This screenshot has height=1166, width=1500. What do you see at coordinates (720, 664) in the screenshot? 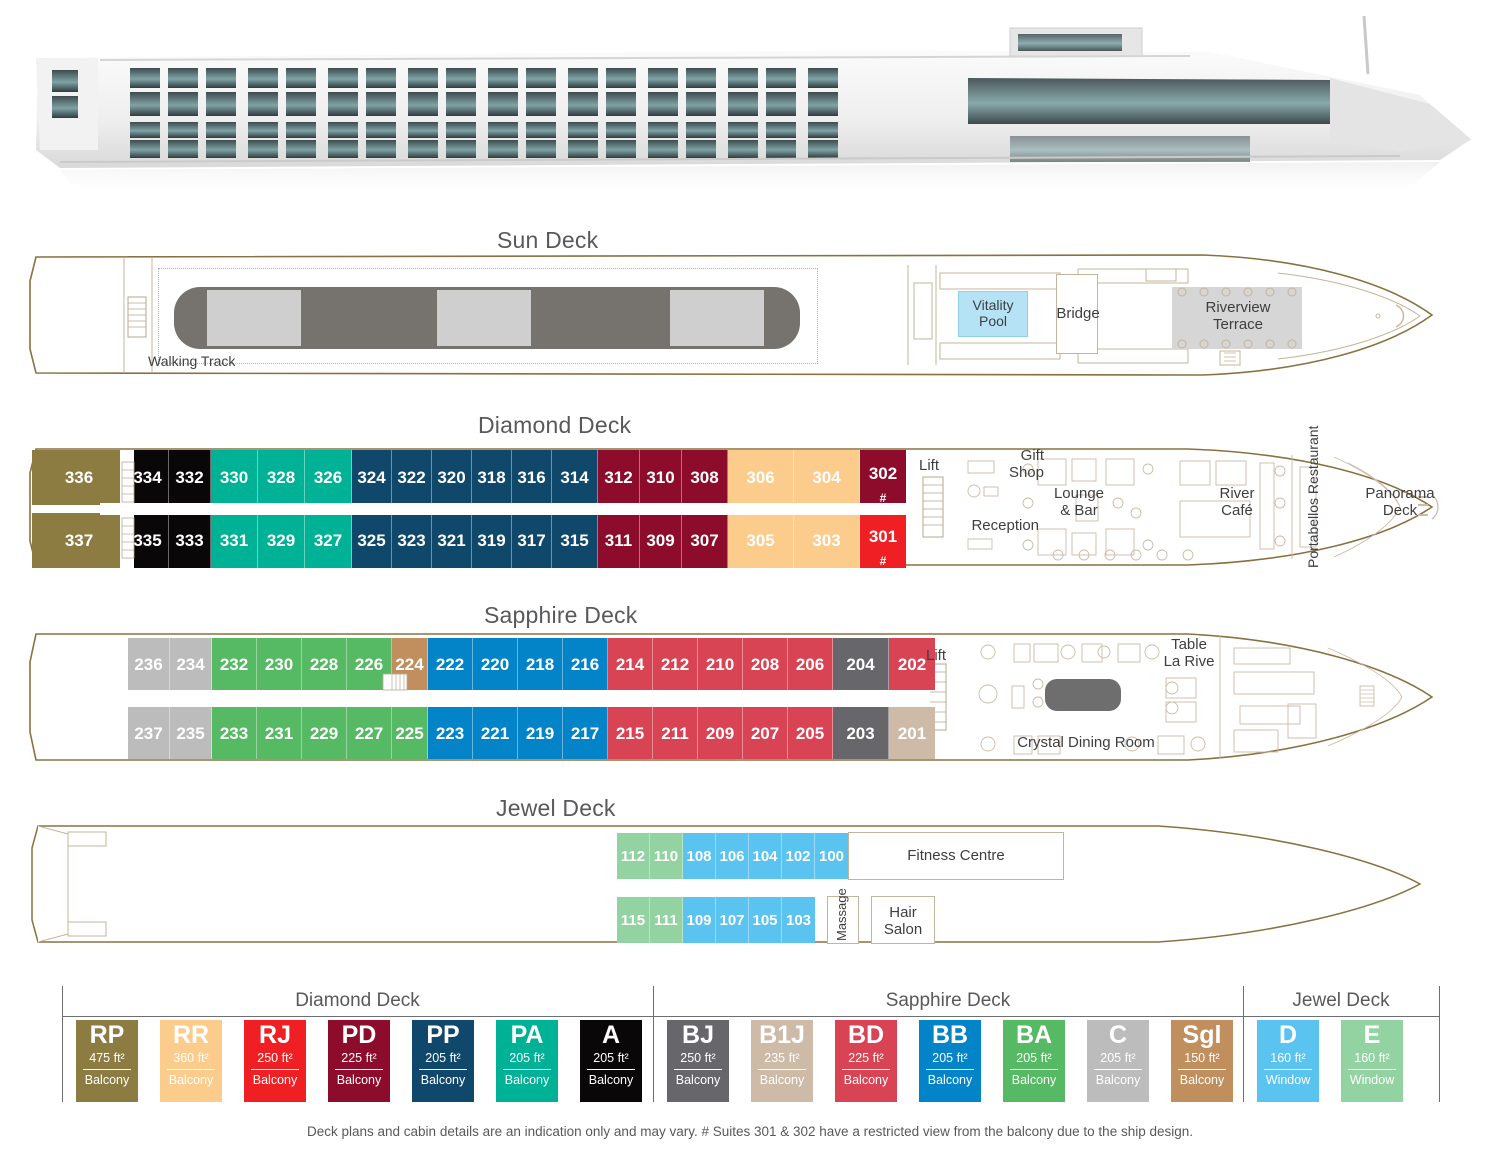
I see `cabin-210: 210` at bounding box center [720, 664].